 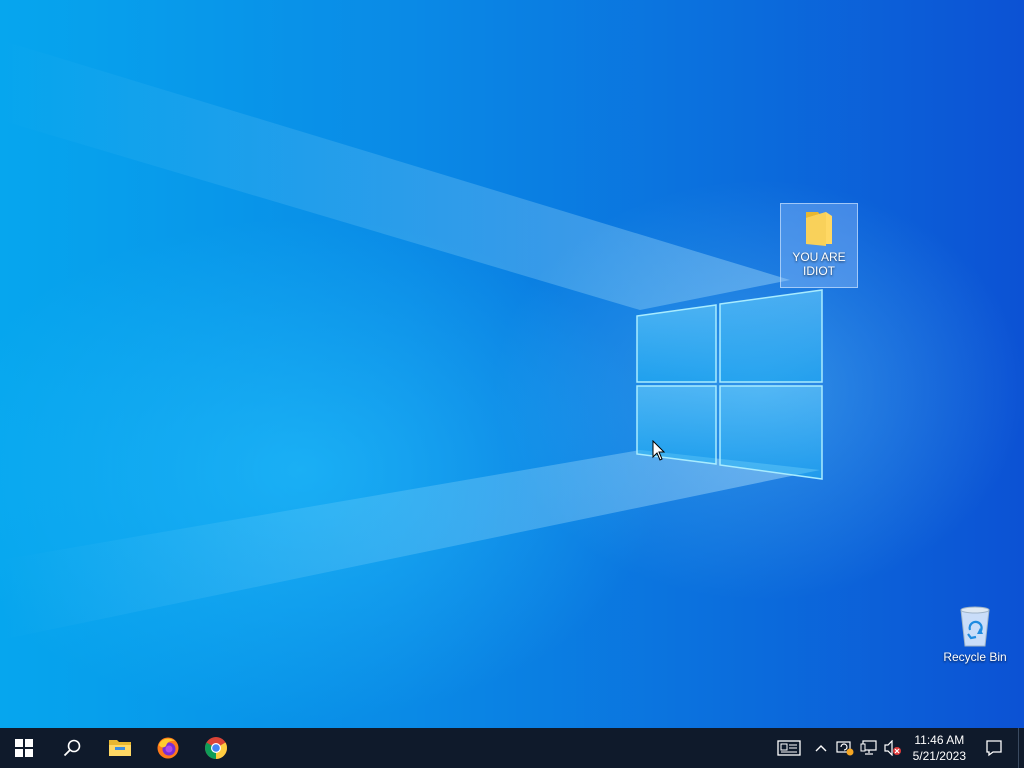 I want to click on desktop-icon-label: Recycle Bin, so click(x=975, y=657).